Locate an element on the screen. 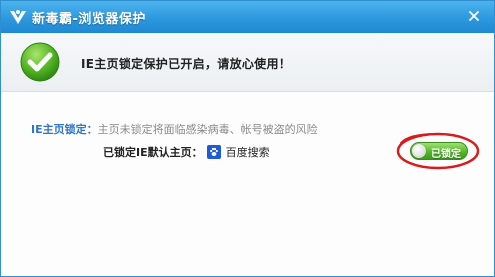  toggle-knob is located at coordinates (419, 151).